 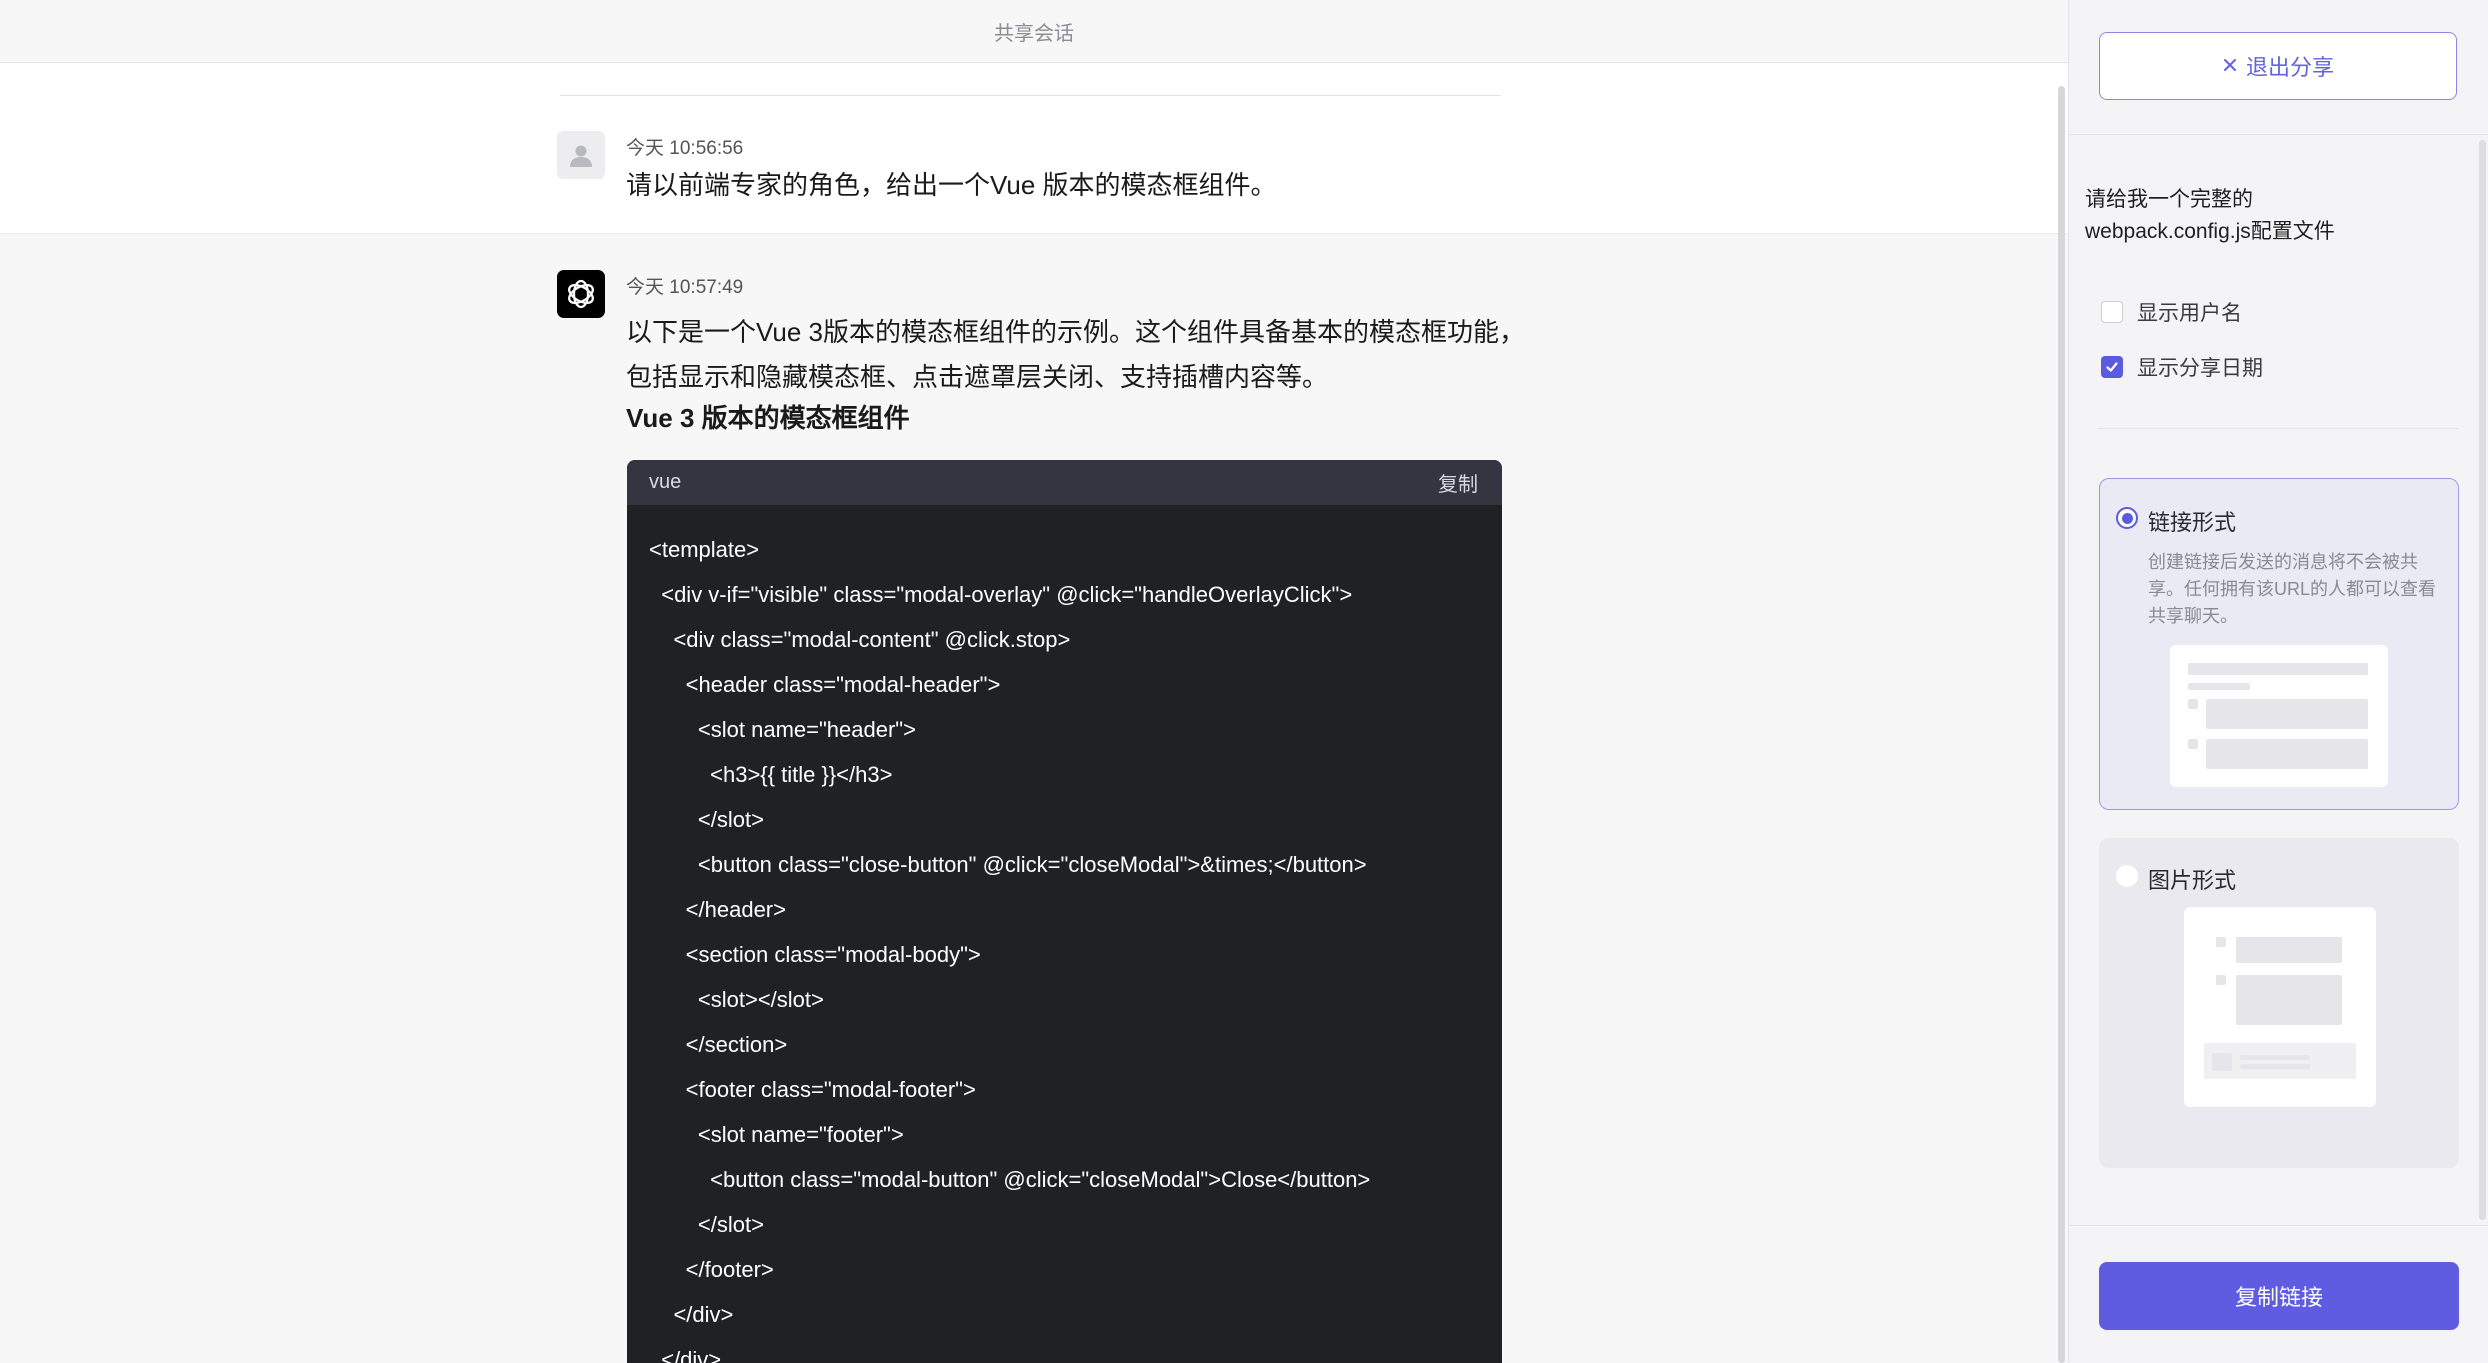 I want to click on code-line: </footer>, so click(x=711, y=1269).